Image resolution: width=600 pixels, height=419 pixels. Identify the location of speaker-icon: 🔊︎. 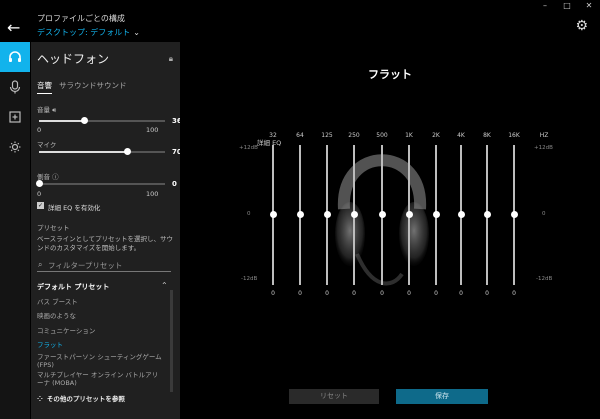
(54, 110).